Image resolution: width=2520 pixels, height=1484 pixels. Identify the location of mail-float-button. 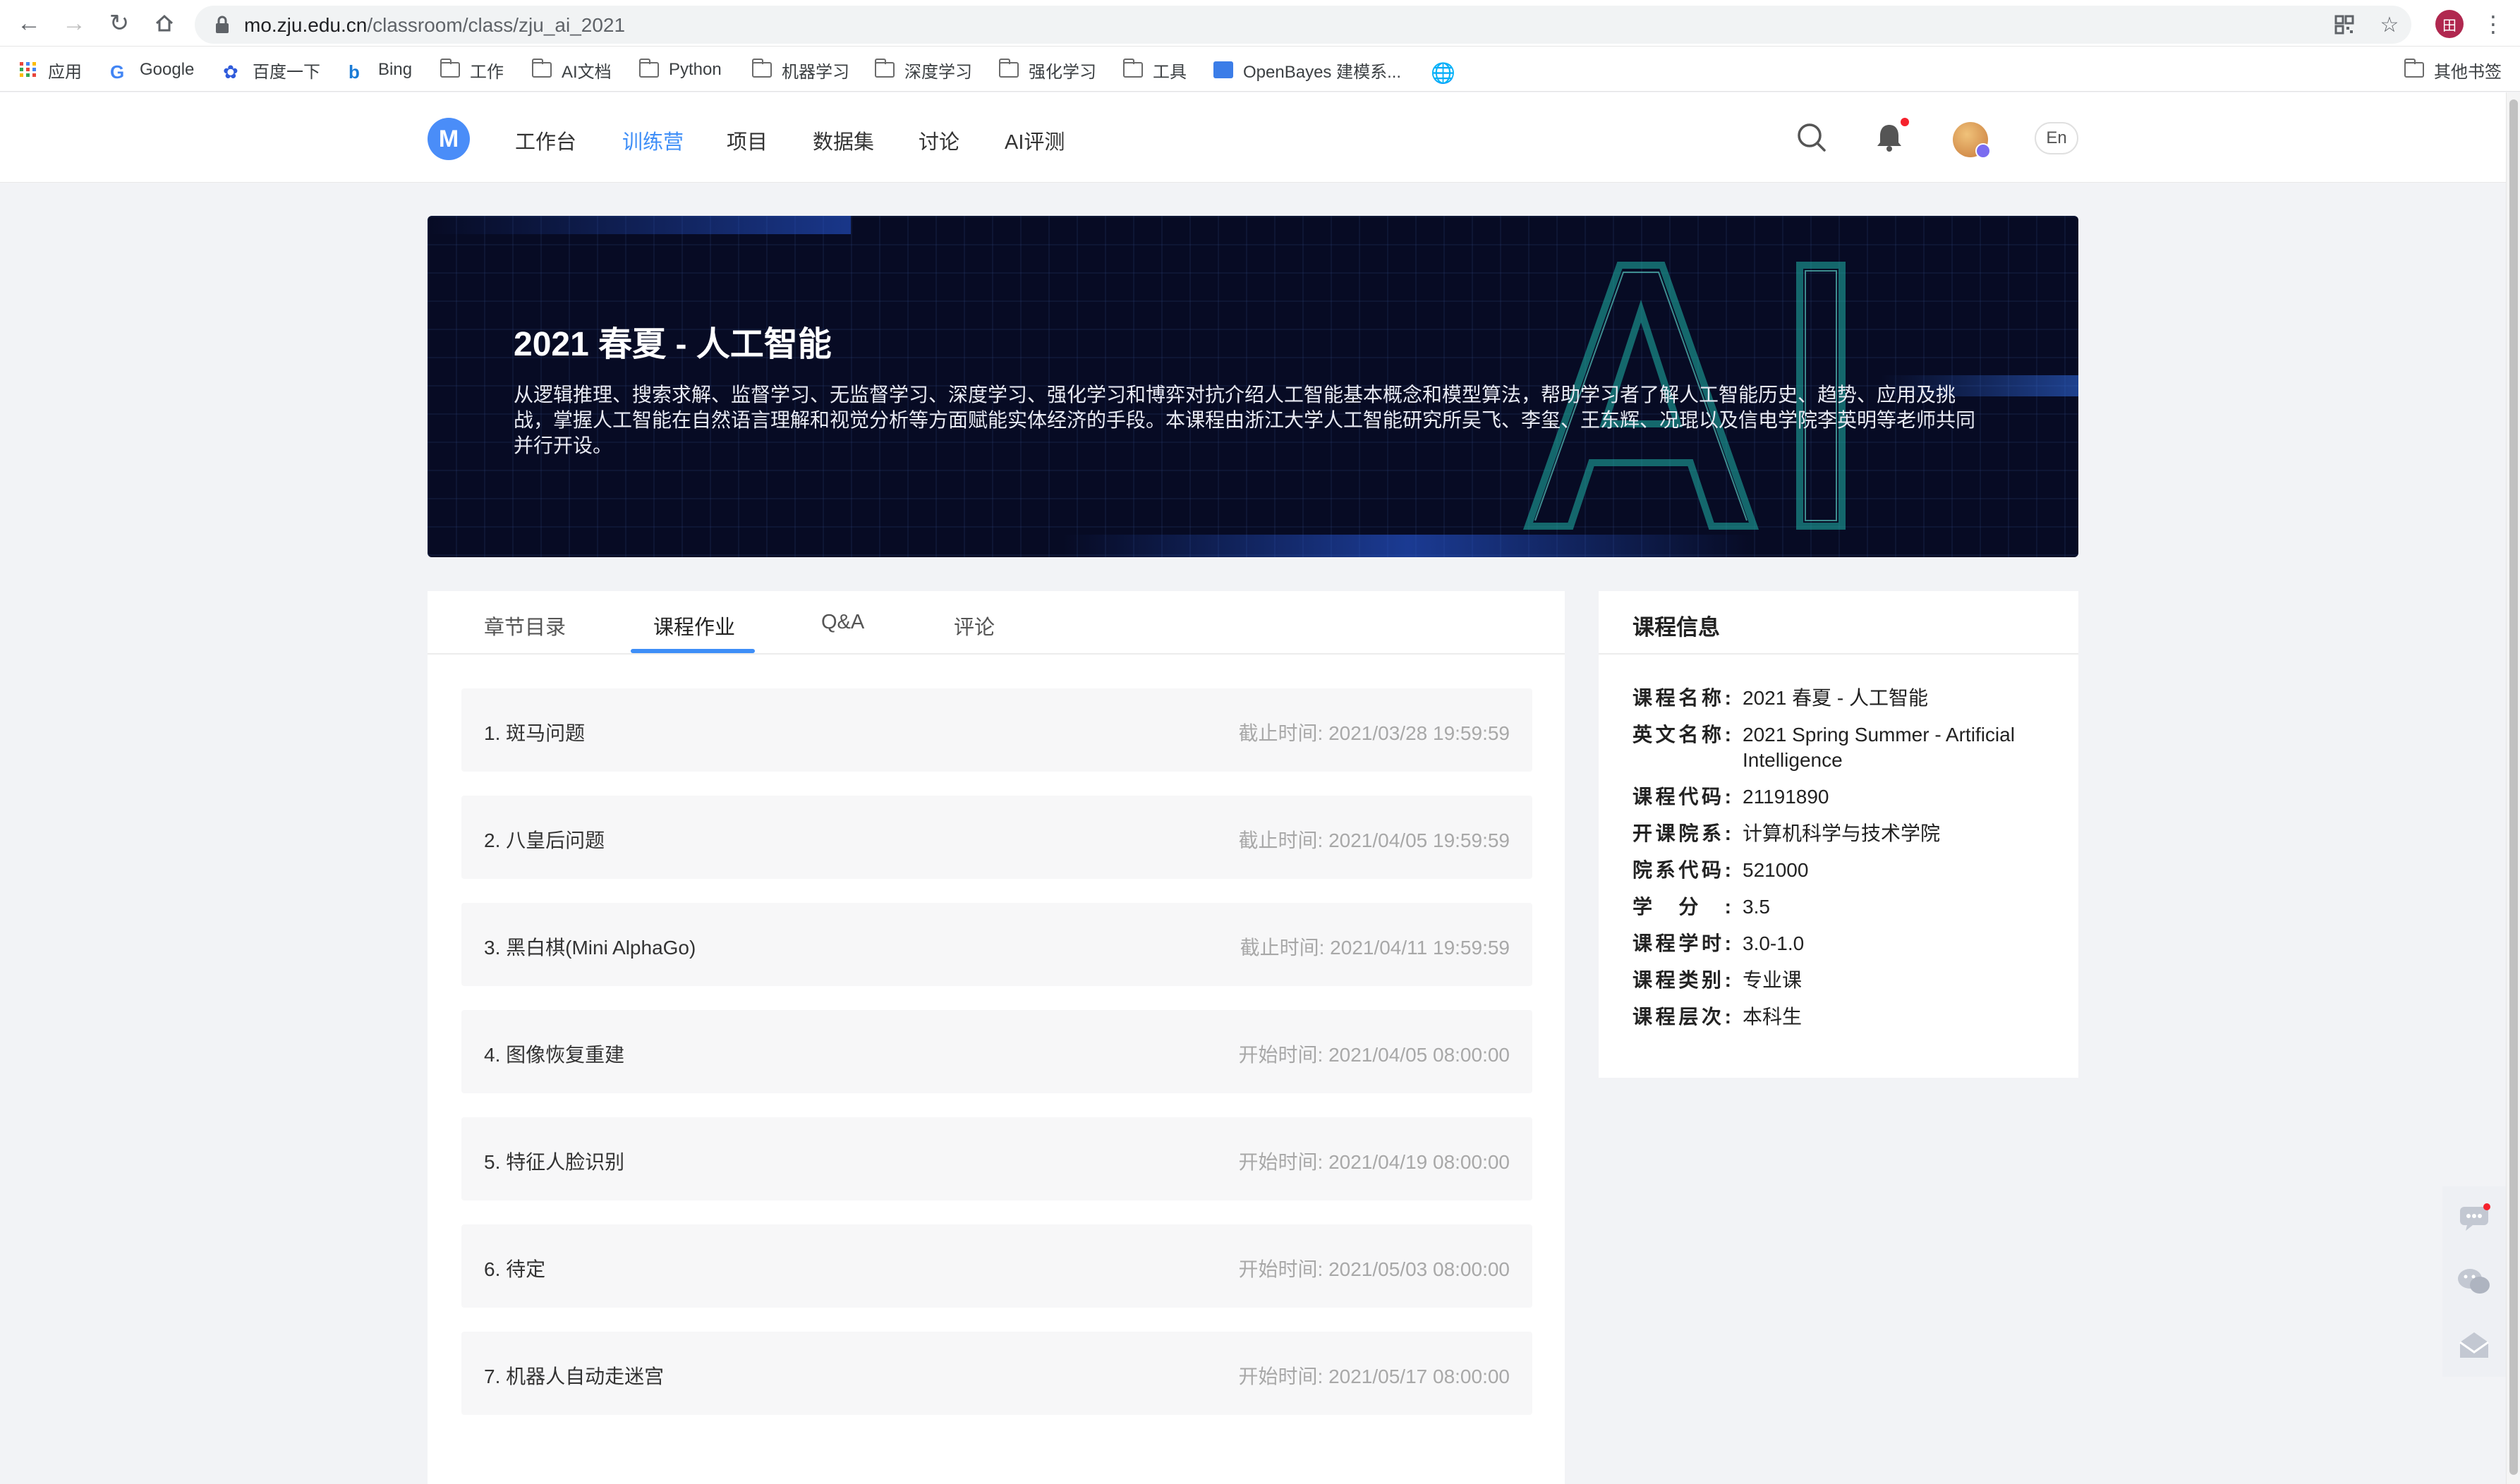
(2474, 1345).